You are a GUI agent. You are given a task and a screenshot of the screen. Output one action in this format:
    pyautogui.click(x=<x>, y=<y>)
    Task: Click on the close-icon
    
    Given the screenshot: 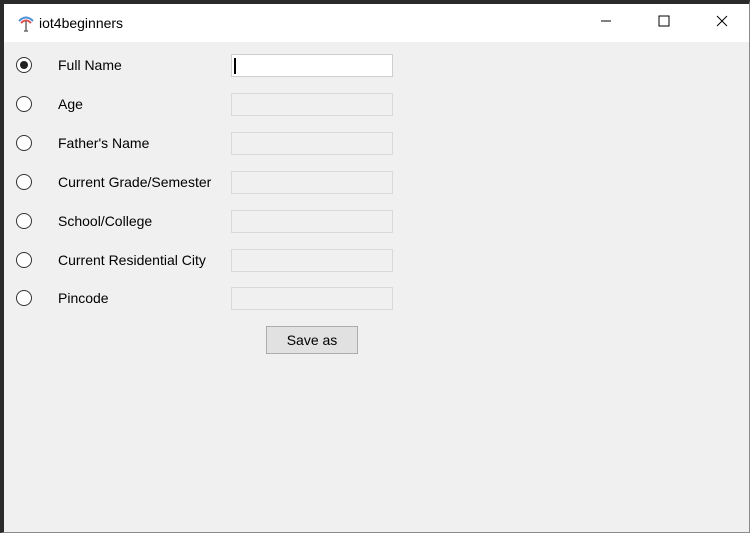 What is the action you would take?
    pyautogui.click(x=722, y=23)
    